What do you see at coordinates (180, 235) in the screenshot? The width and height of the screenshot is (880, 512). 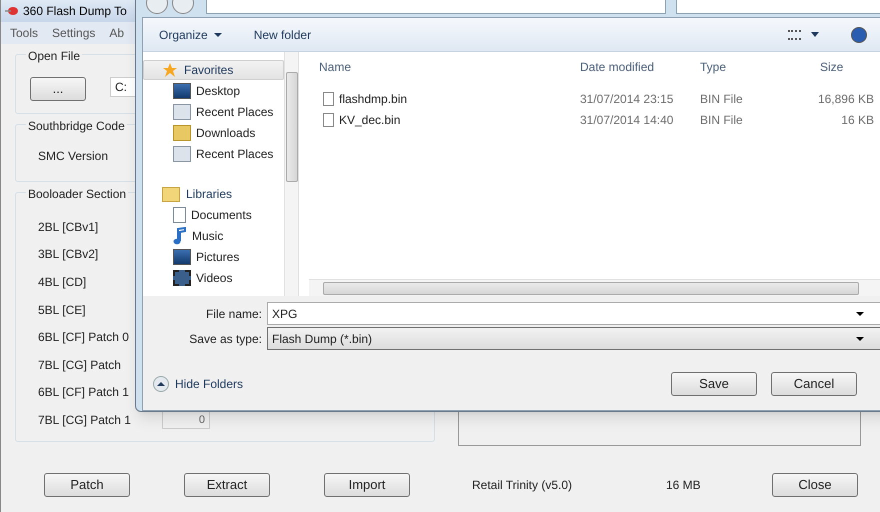 I see `music-note-icon` at bounding box center [180, 235].